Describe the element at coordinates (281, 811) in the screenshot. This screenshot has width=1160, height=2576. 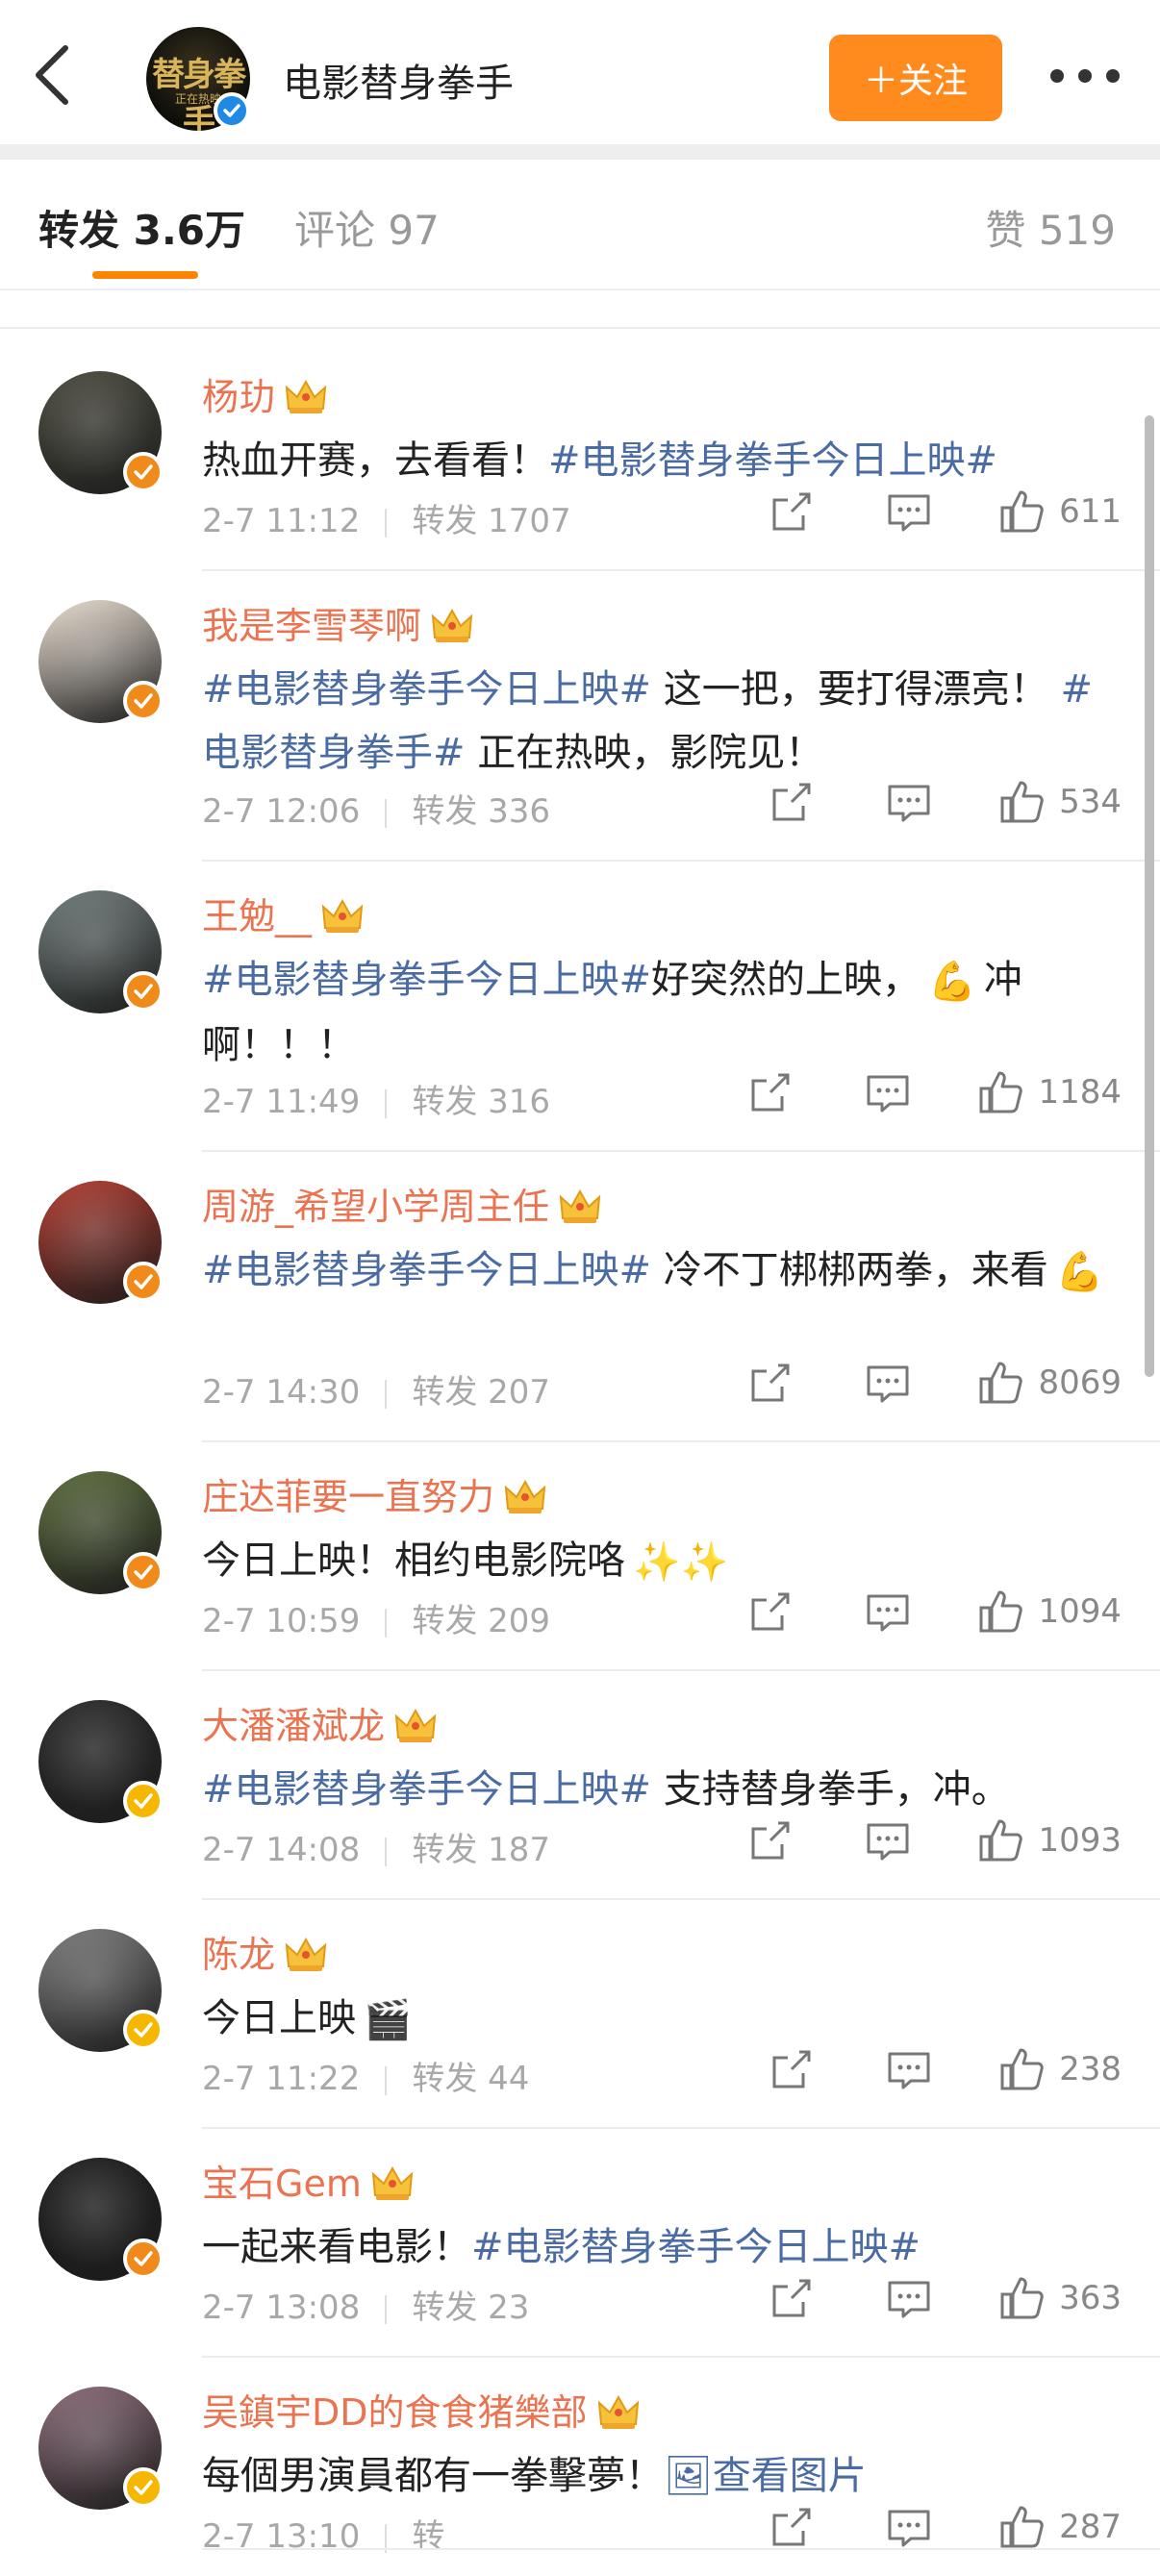
I see `timestamp: 2-7 12:06` at that location.